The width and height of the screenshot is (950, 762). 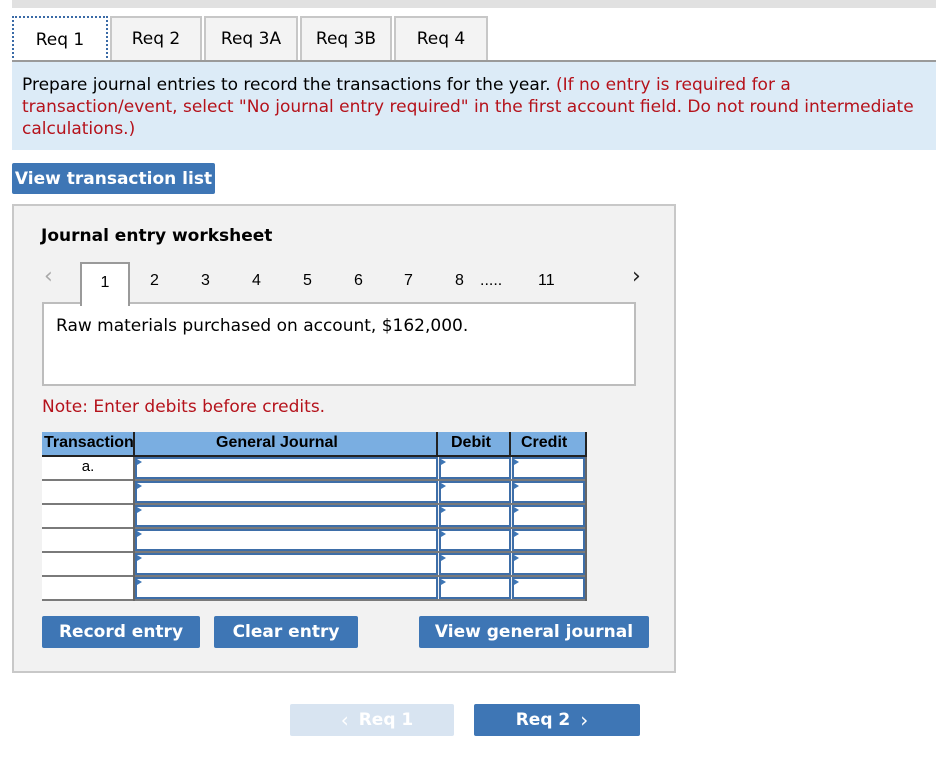 What do you see at coordinates (105, 284) in the screenshot?
I see `page-1-active: 1` at bounding box center [105, 284].